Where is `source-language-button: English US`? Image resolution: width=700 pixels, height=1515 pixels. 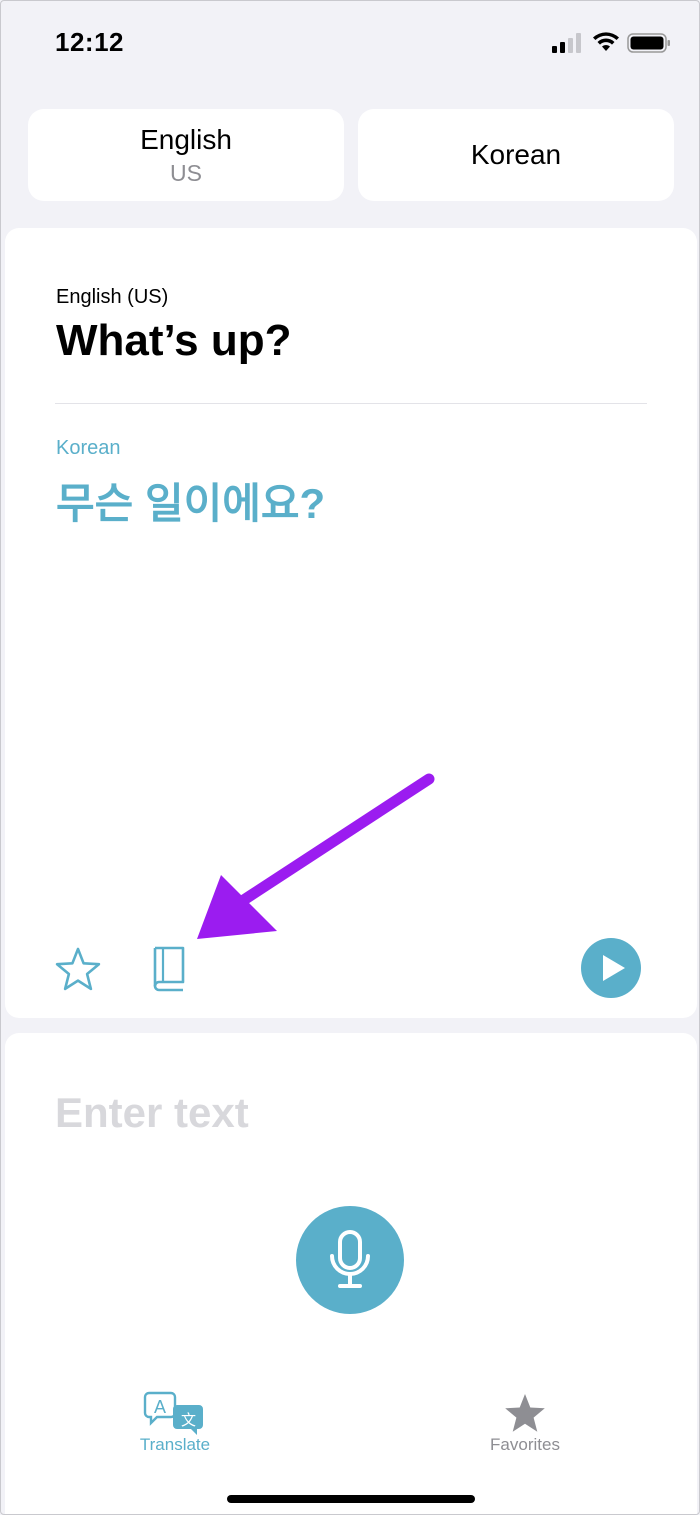
source-language-button: English US is located at coordinates (186, 155).